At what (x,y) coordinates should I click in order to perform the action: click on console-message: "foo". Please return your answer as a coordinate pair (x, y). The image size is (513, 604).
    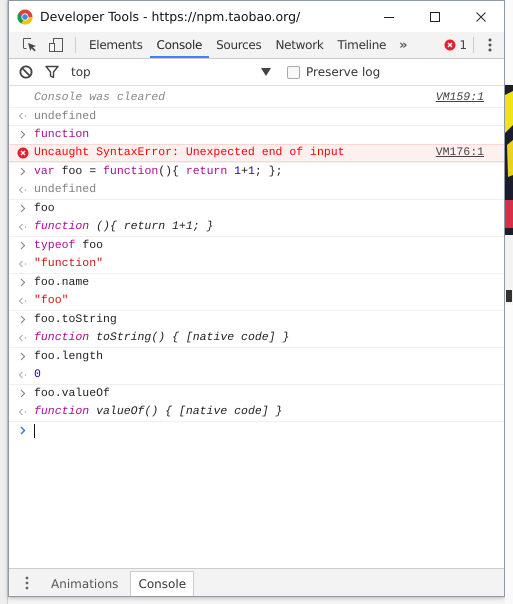
    Looking at the image, I should click on (51, 301).